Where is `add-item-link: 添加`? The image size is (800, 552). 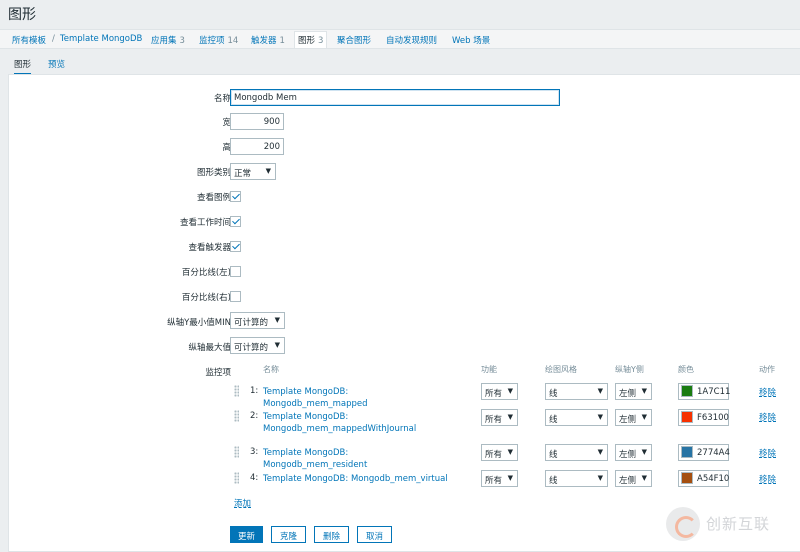 add-item-link: 添加 is located at coordinates (242, 503).